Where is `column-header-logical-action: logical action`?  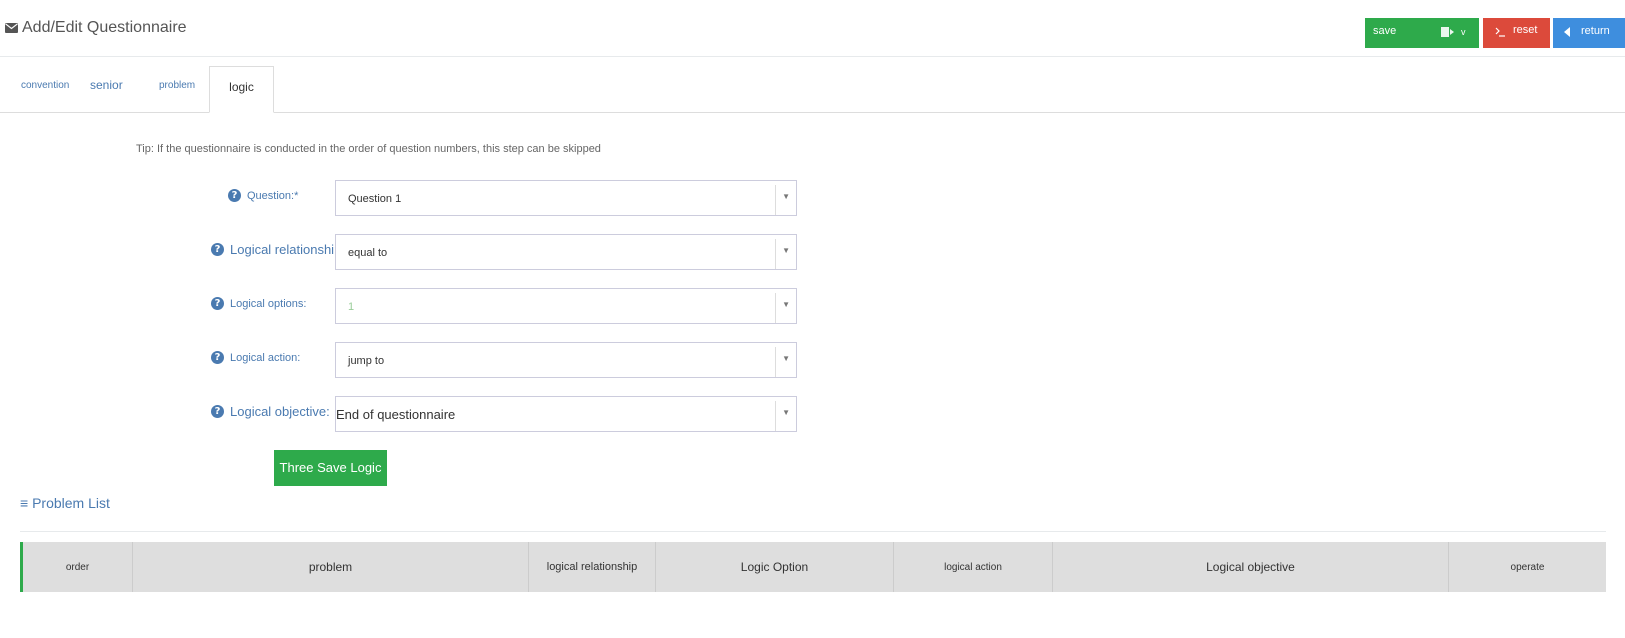
column-header-logical-action: logical action is located at coordinates (973, 567).